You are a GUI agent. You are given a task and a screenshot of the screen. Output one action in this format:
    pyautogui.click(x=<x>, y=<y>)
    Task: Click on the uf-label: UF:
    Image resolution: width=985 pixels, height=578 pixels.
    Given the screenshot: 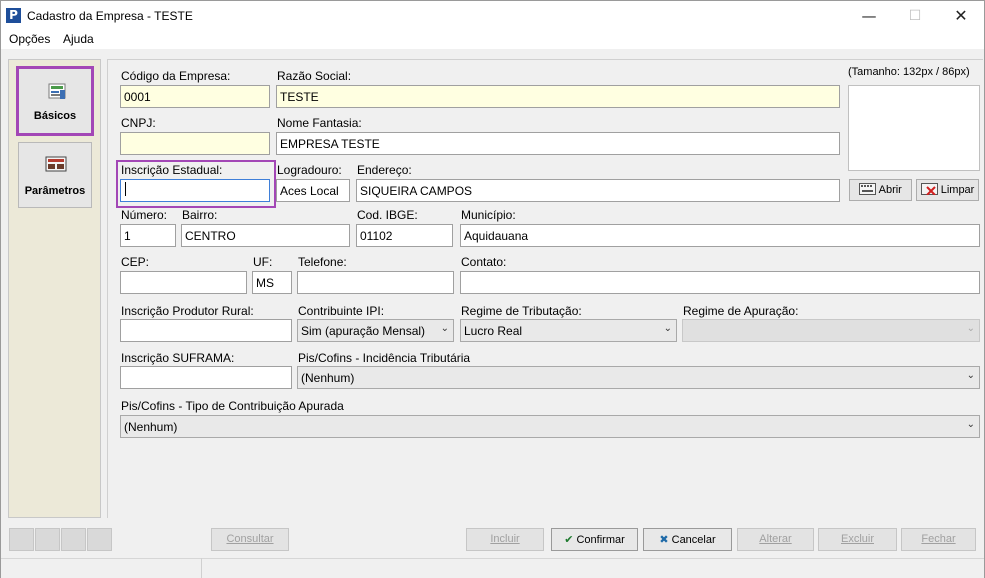 What is the action you would take?
    pyautogui.click(x=263, y=262)
    